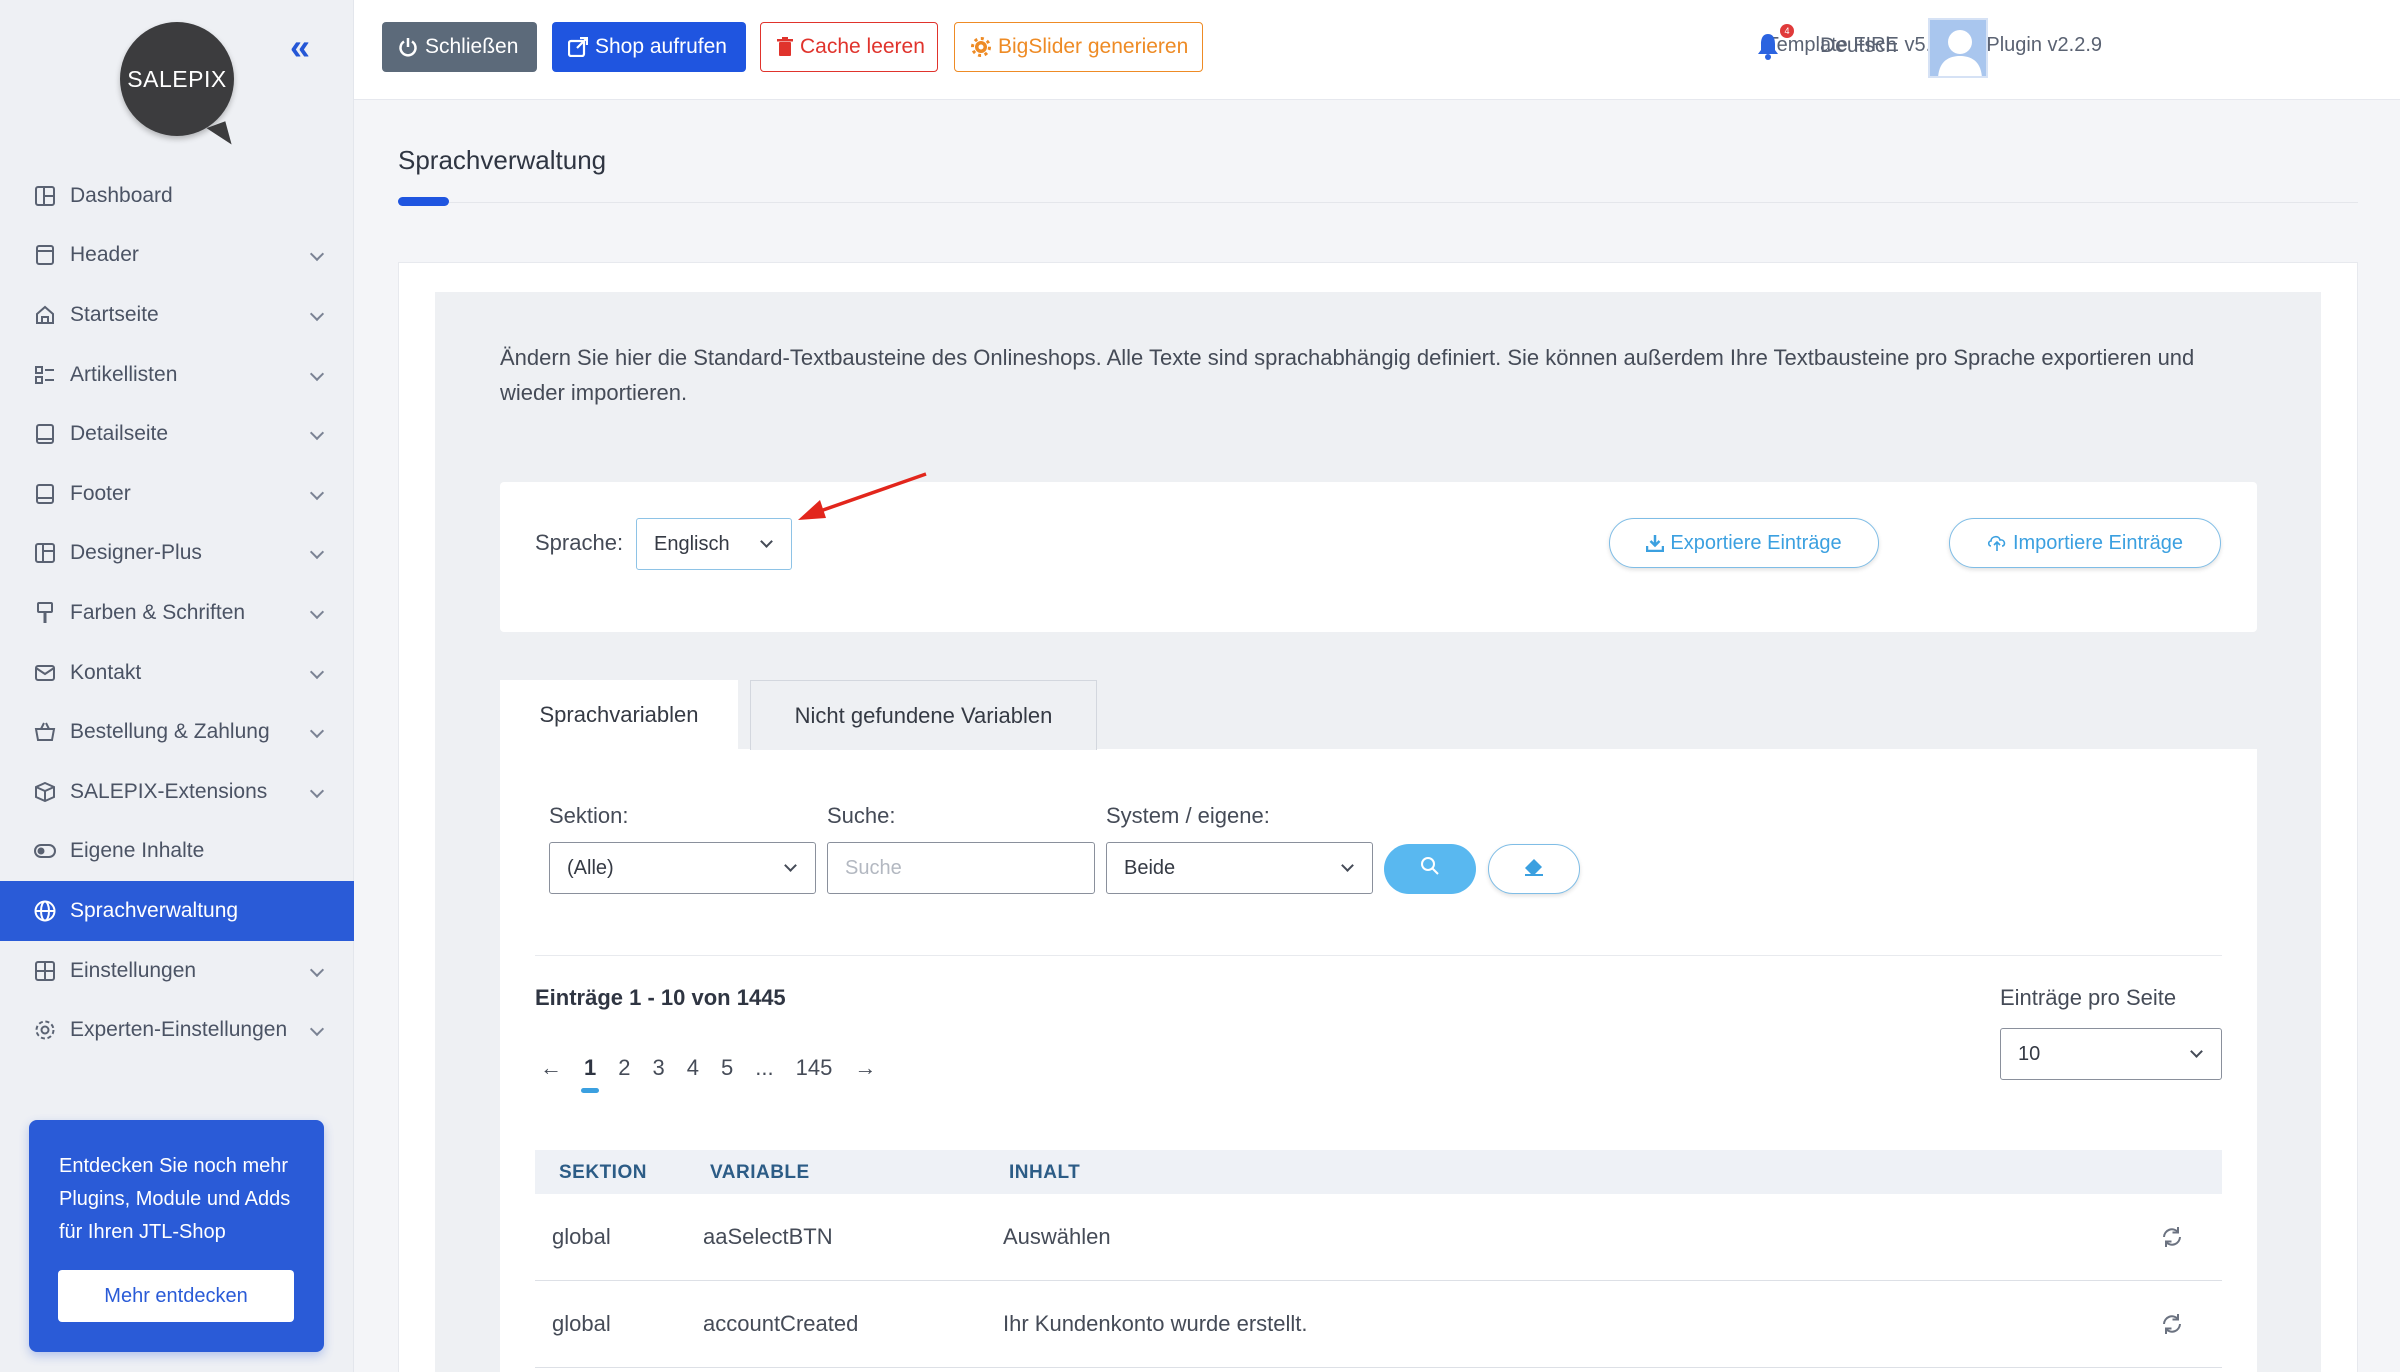 This screenshot has width=2400, height=1372. Describe the element at coordinates (45, 1030) in the screenshot. I see `gear-icon` at that location.